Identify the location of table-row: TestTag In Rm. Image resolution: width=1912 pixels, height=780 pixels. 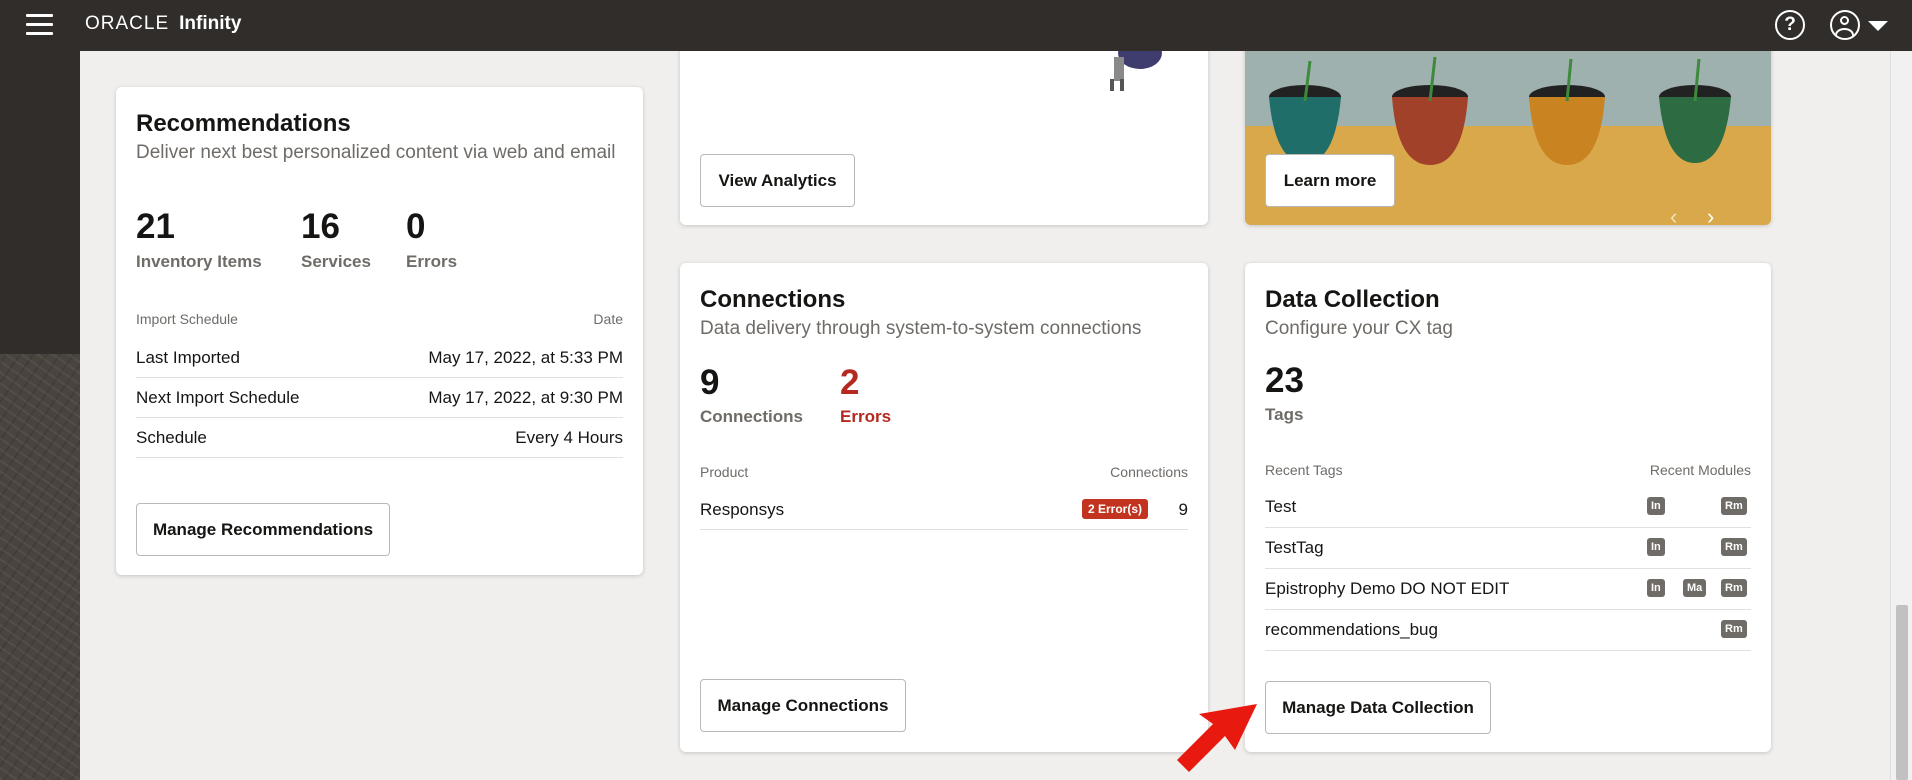
(1508, 548).